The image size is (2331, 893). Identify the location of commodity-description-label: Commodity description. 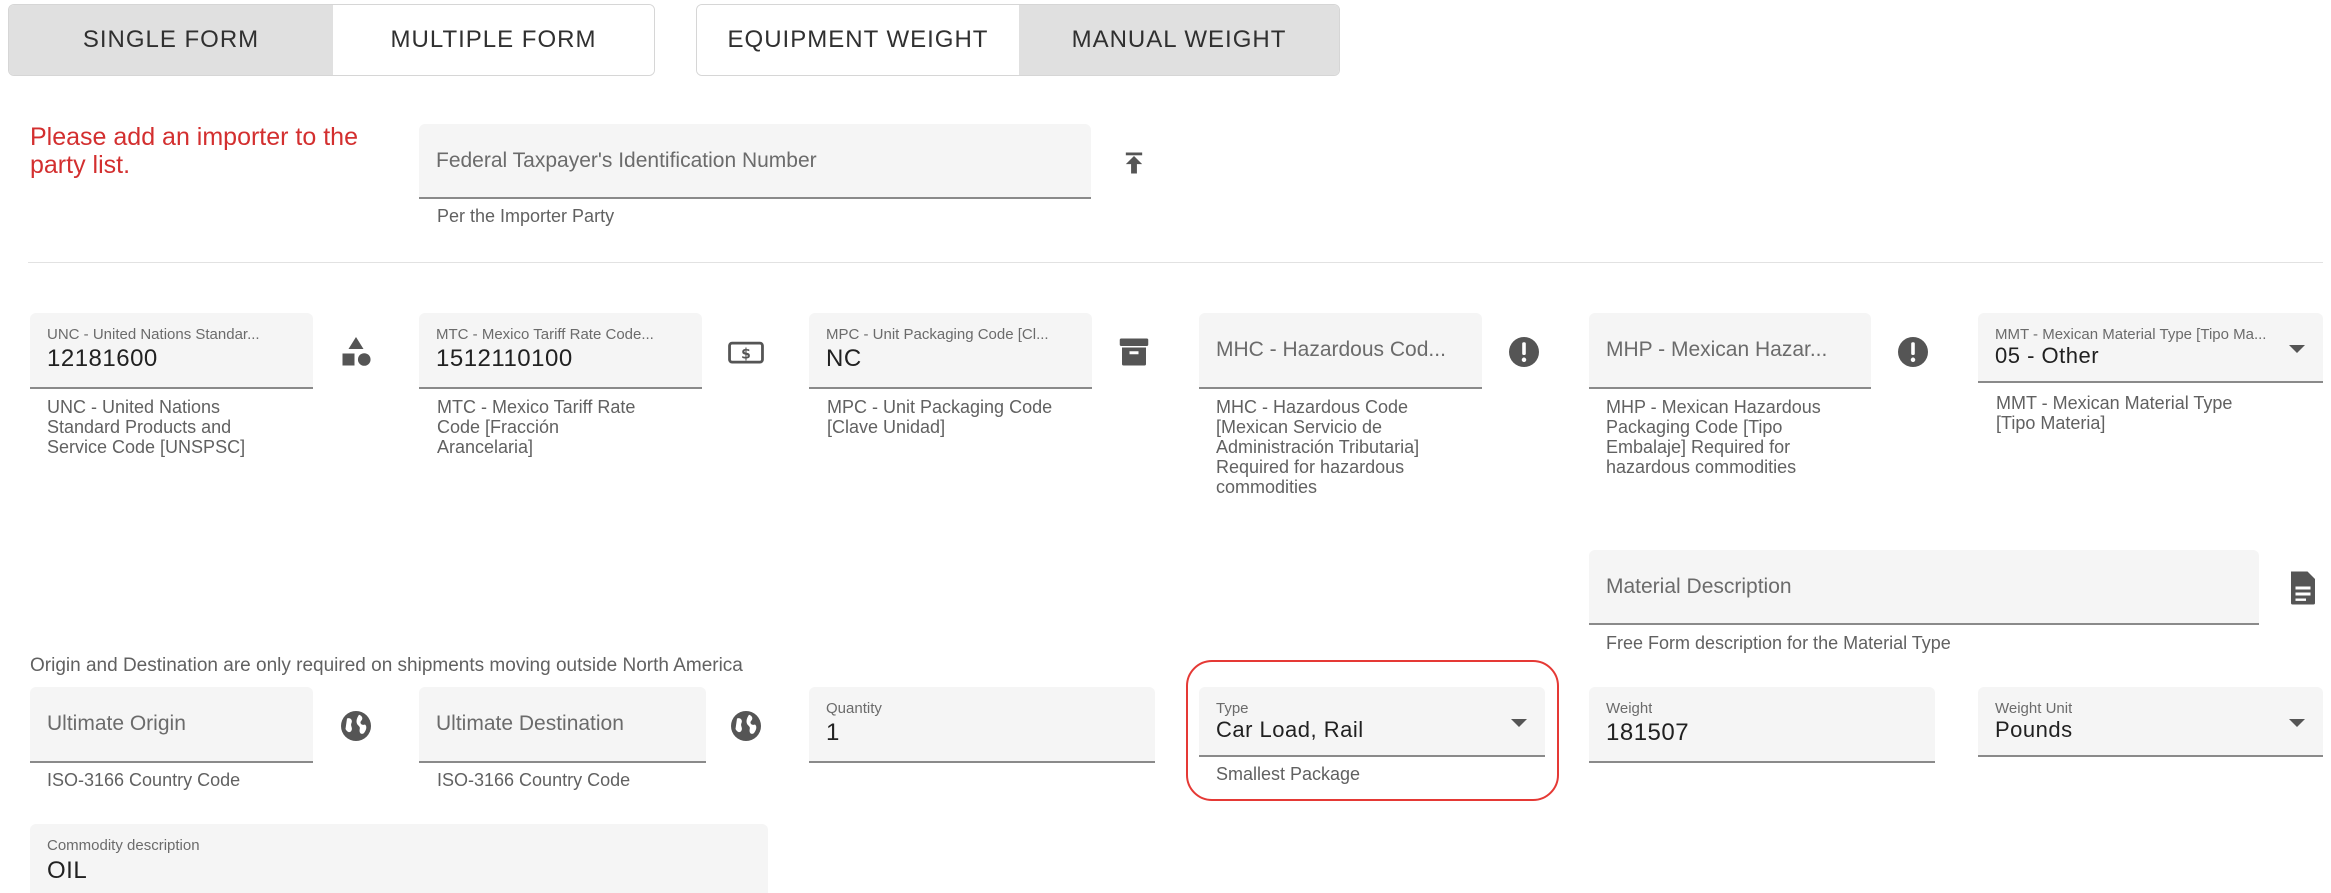
(123, 845).